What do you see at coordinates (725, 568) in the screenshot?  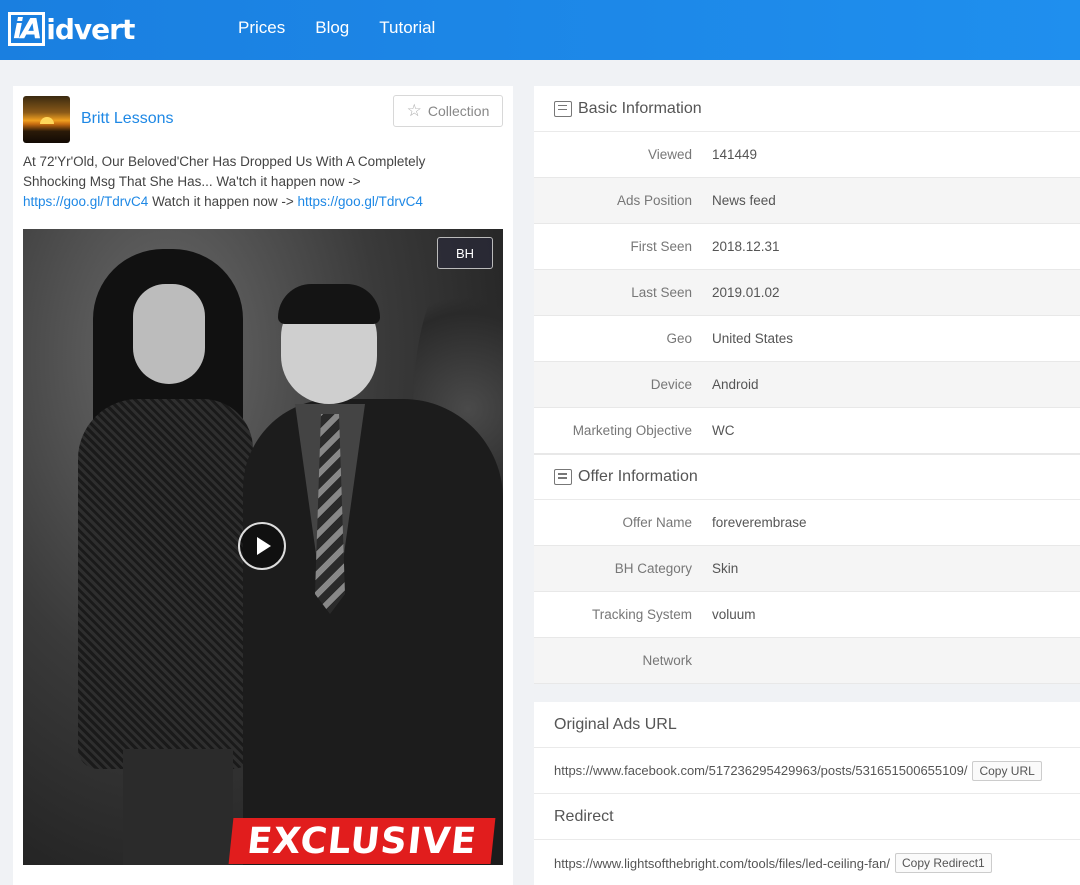 I see `row-value: Skin` at bounding box center [725, 568].